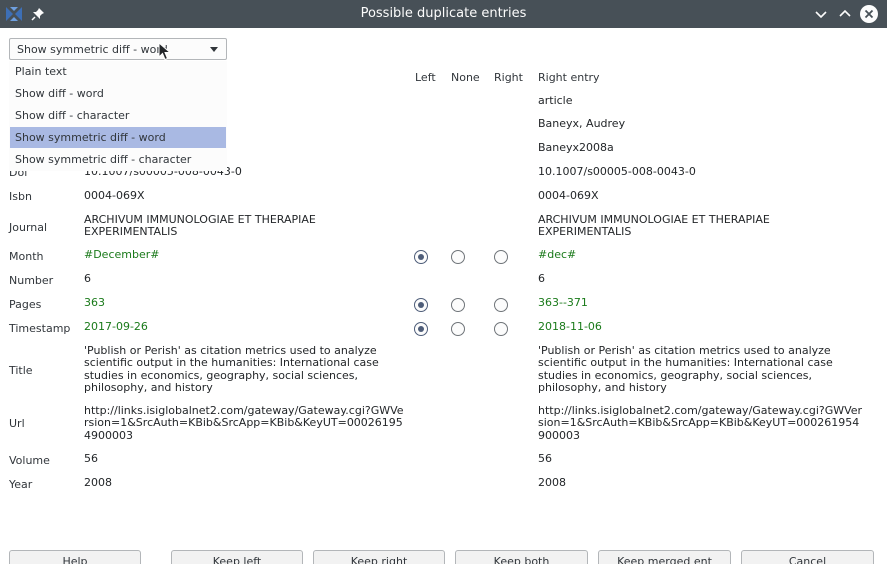 The height and width of the screenshot is (564, 887). I want to click on diff-mode-select: Show symmetric diff - word, so click(118, 49).